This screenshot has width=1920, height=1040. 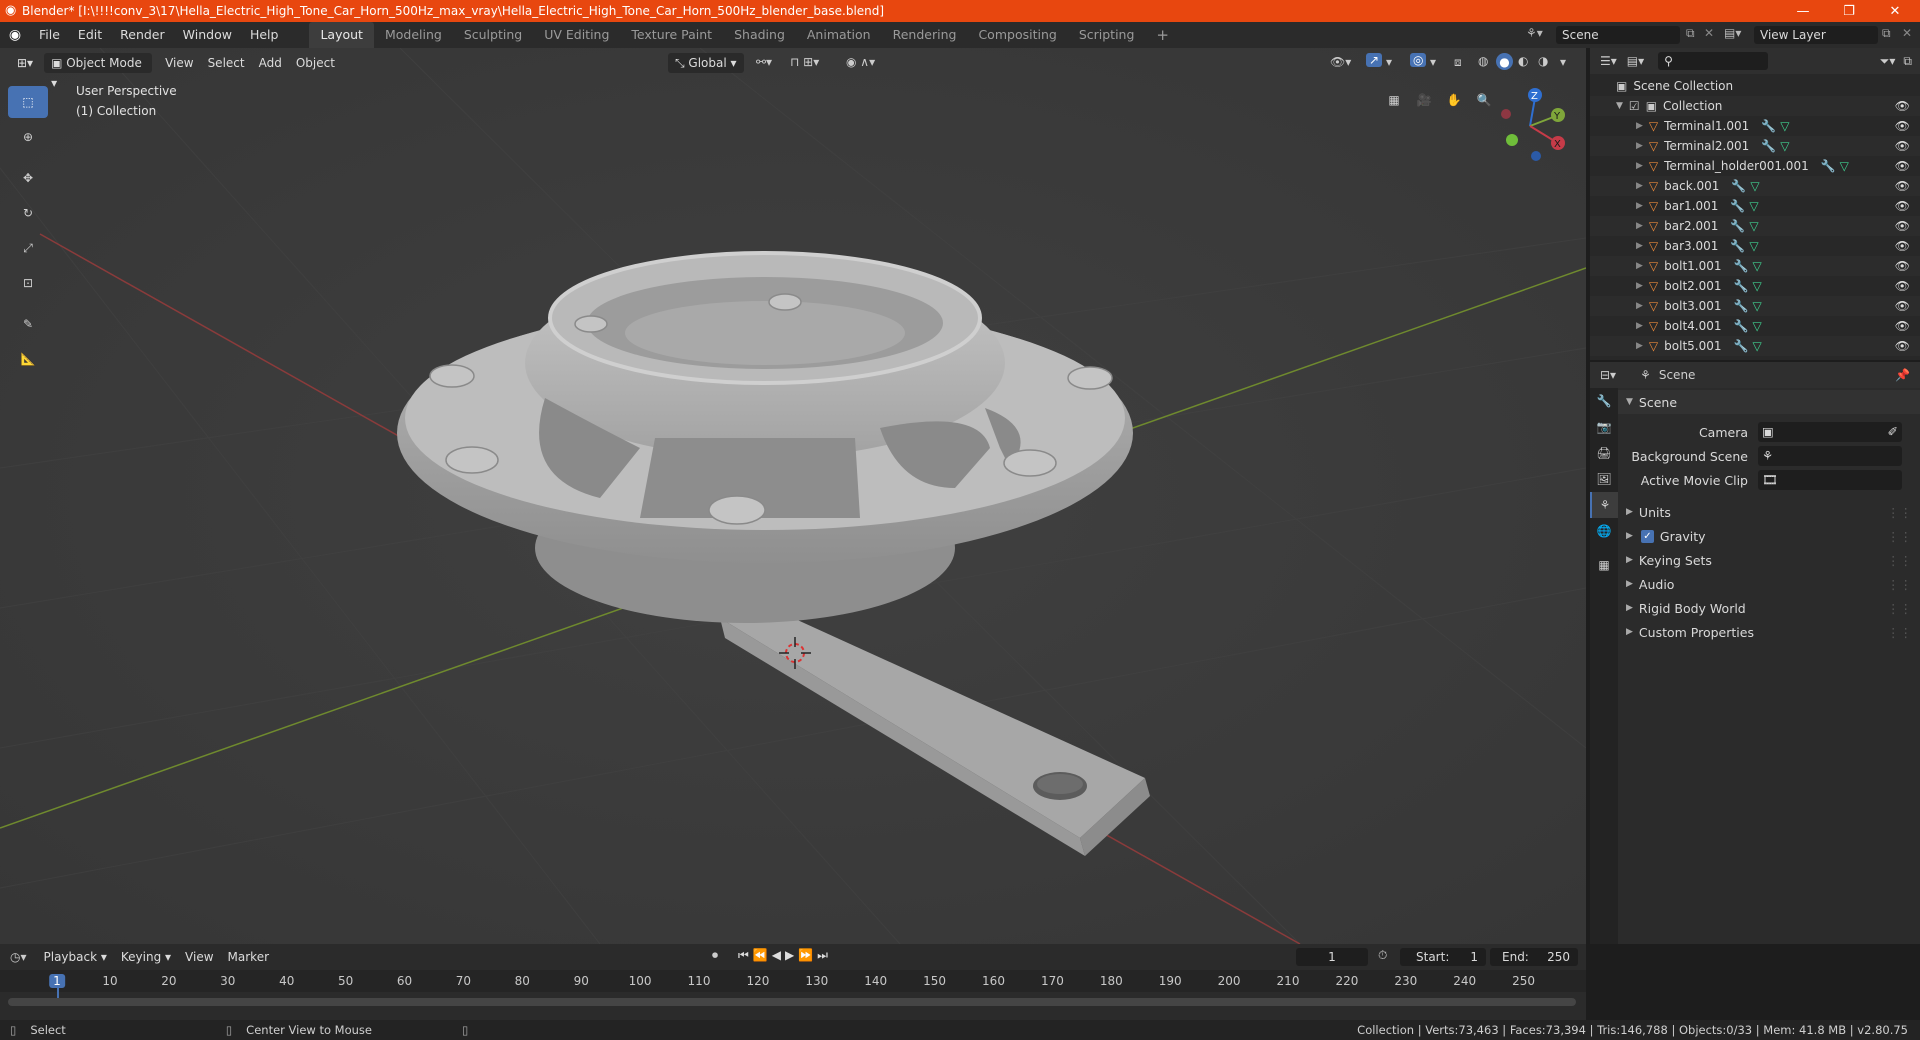 I want to click on outliner-item: ▶ ▽ bolt3.001 🔧 ▽ 👁, so click(x=1755, y=306).